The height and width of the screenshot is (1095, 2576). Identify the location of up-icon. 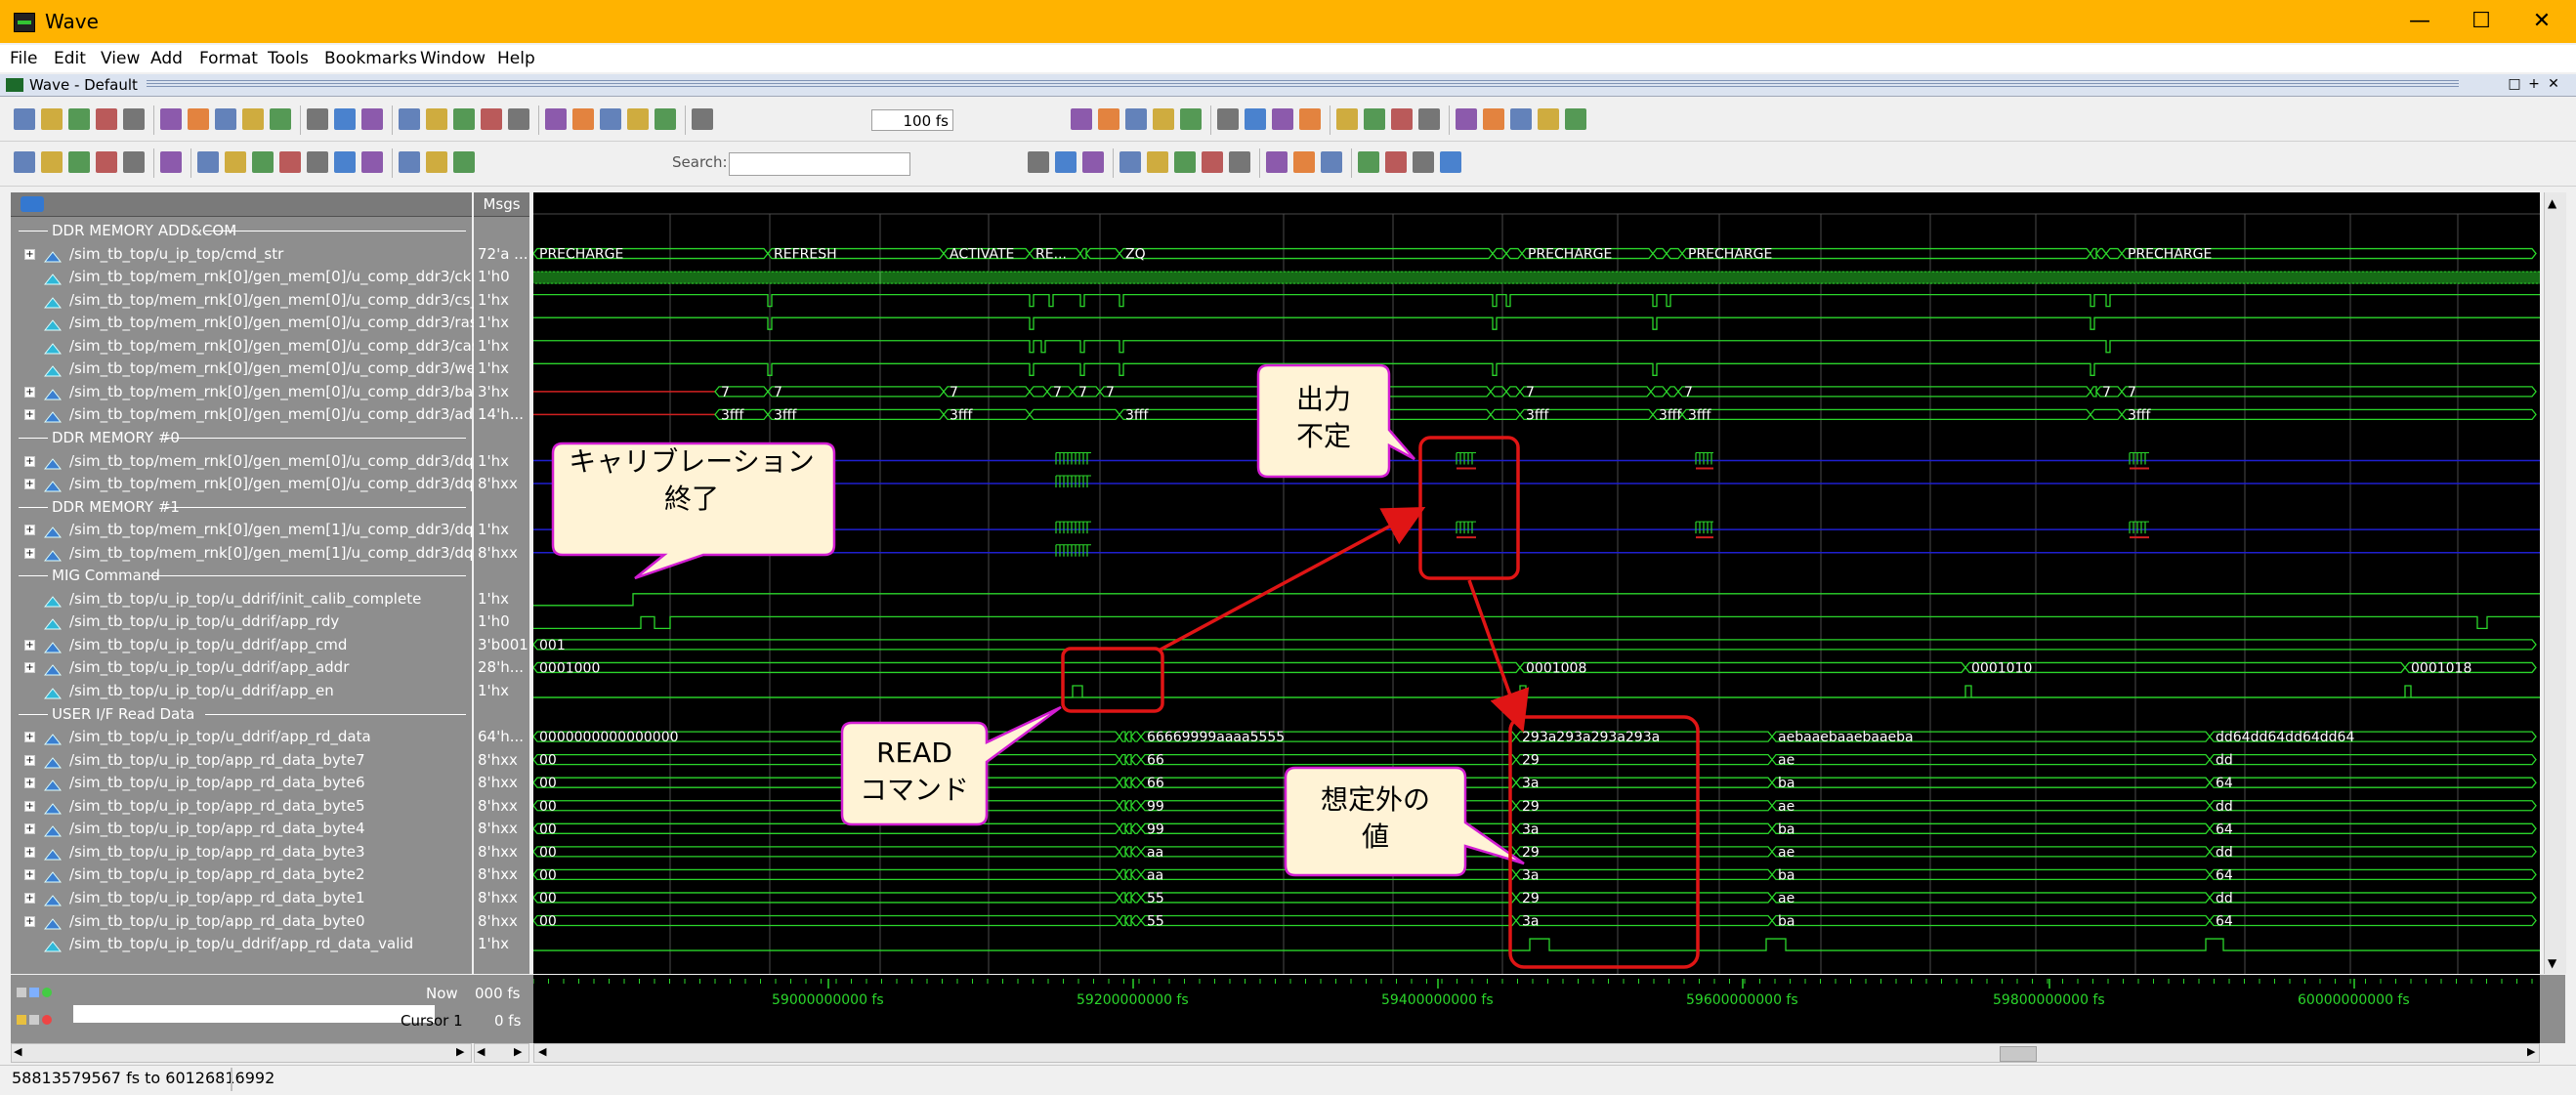
(610, 119).